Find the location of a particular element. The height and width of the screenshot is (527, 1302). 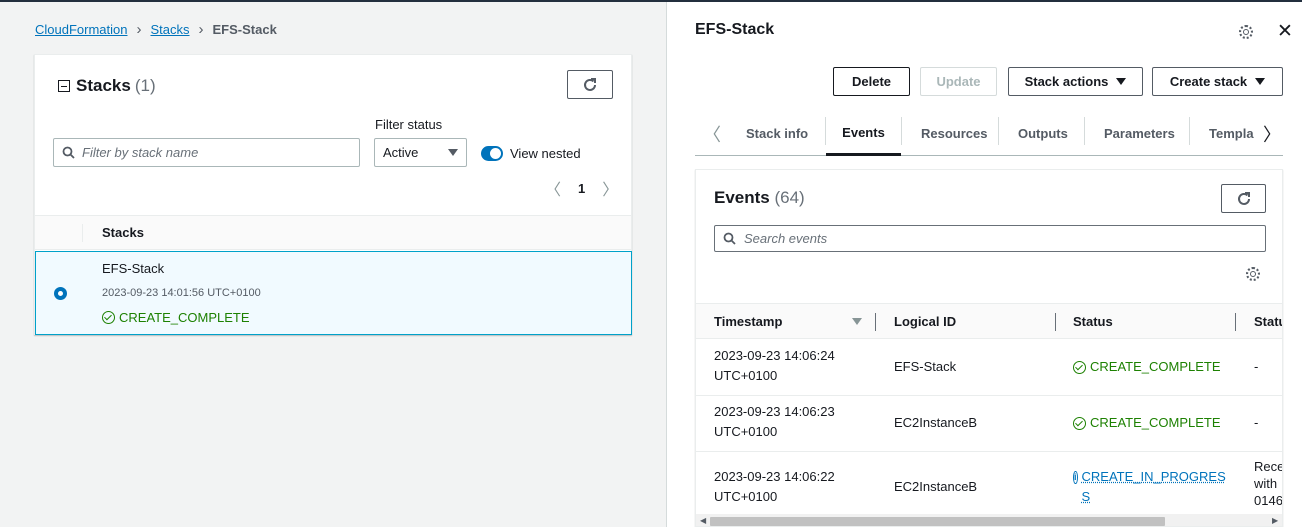

filter-status-value: Active is located at coordinates (401, 152).